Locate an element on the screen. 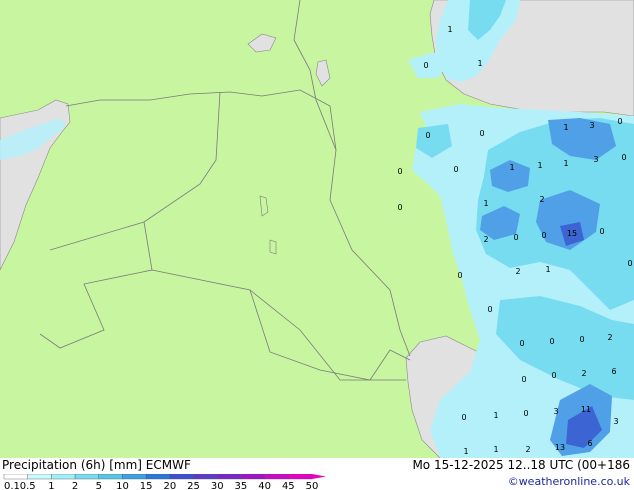  legend-tick-label: 5 is located at coordinates (99, 485).